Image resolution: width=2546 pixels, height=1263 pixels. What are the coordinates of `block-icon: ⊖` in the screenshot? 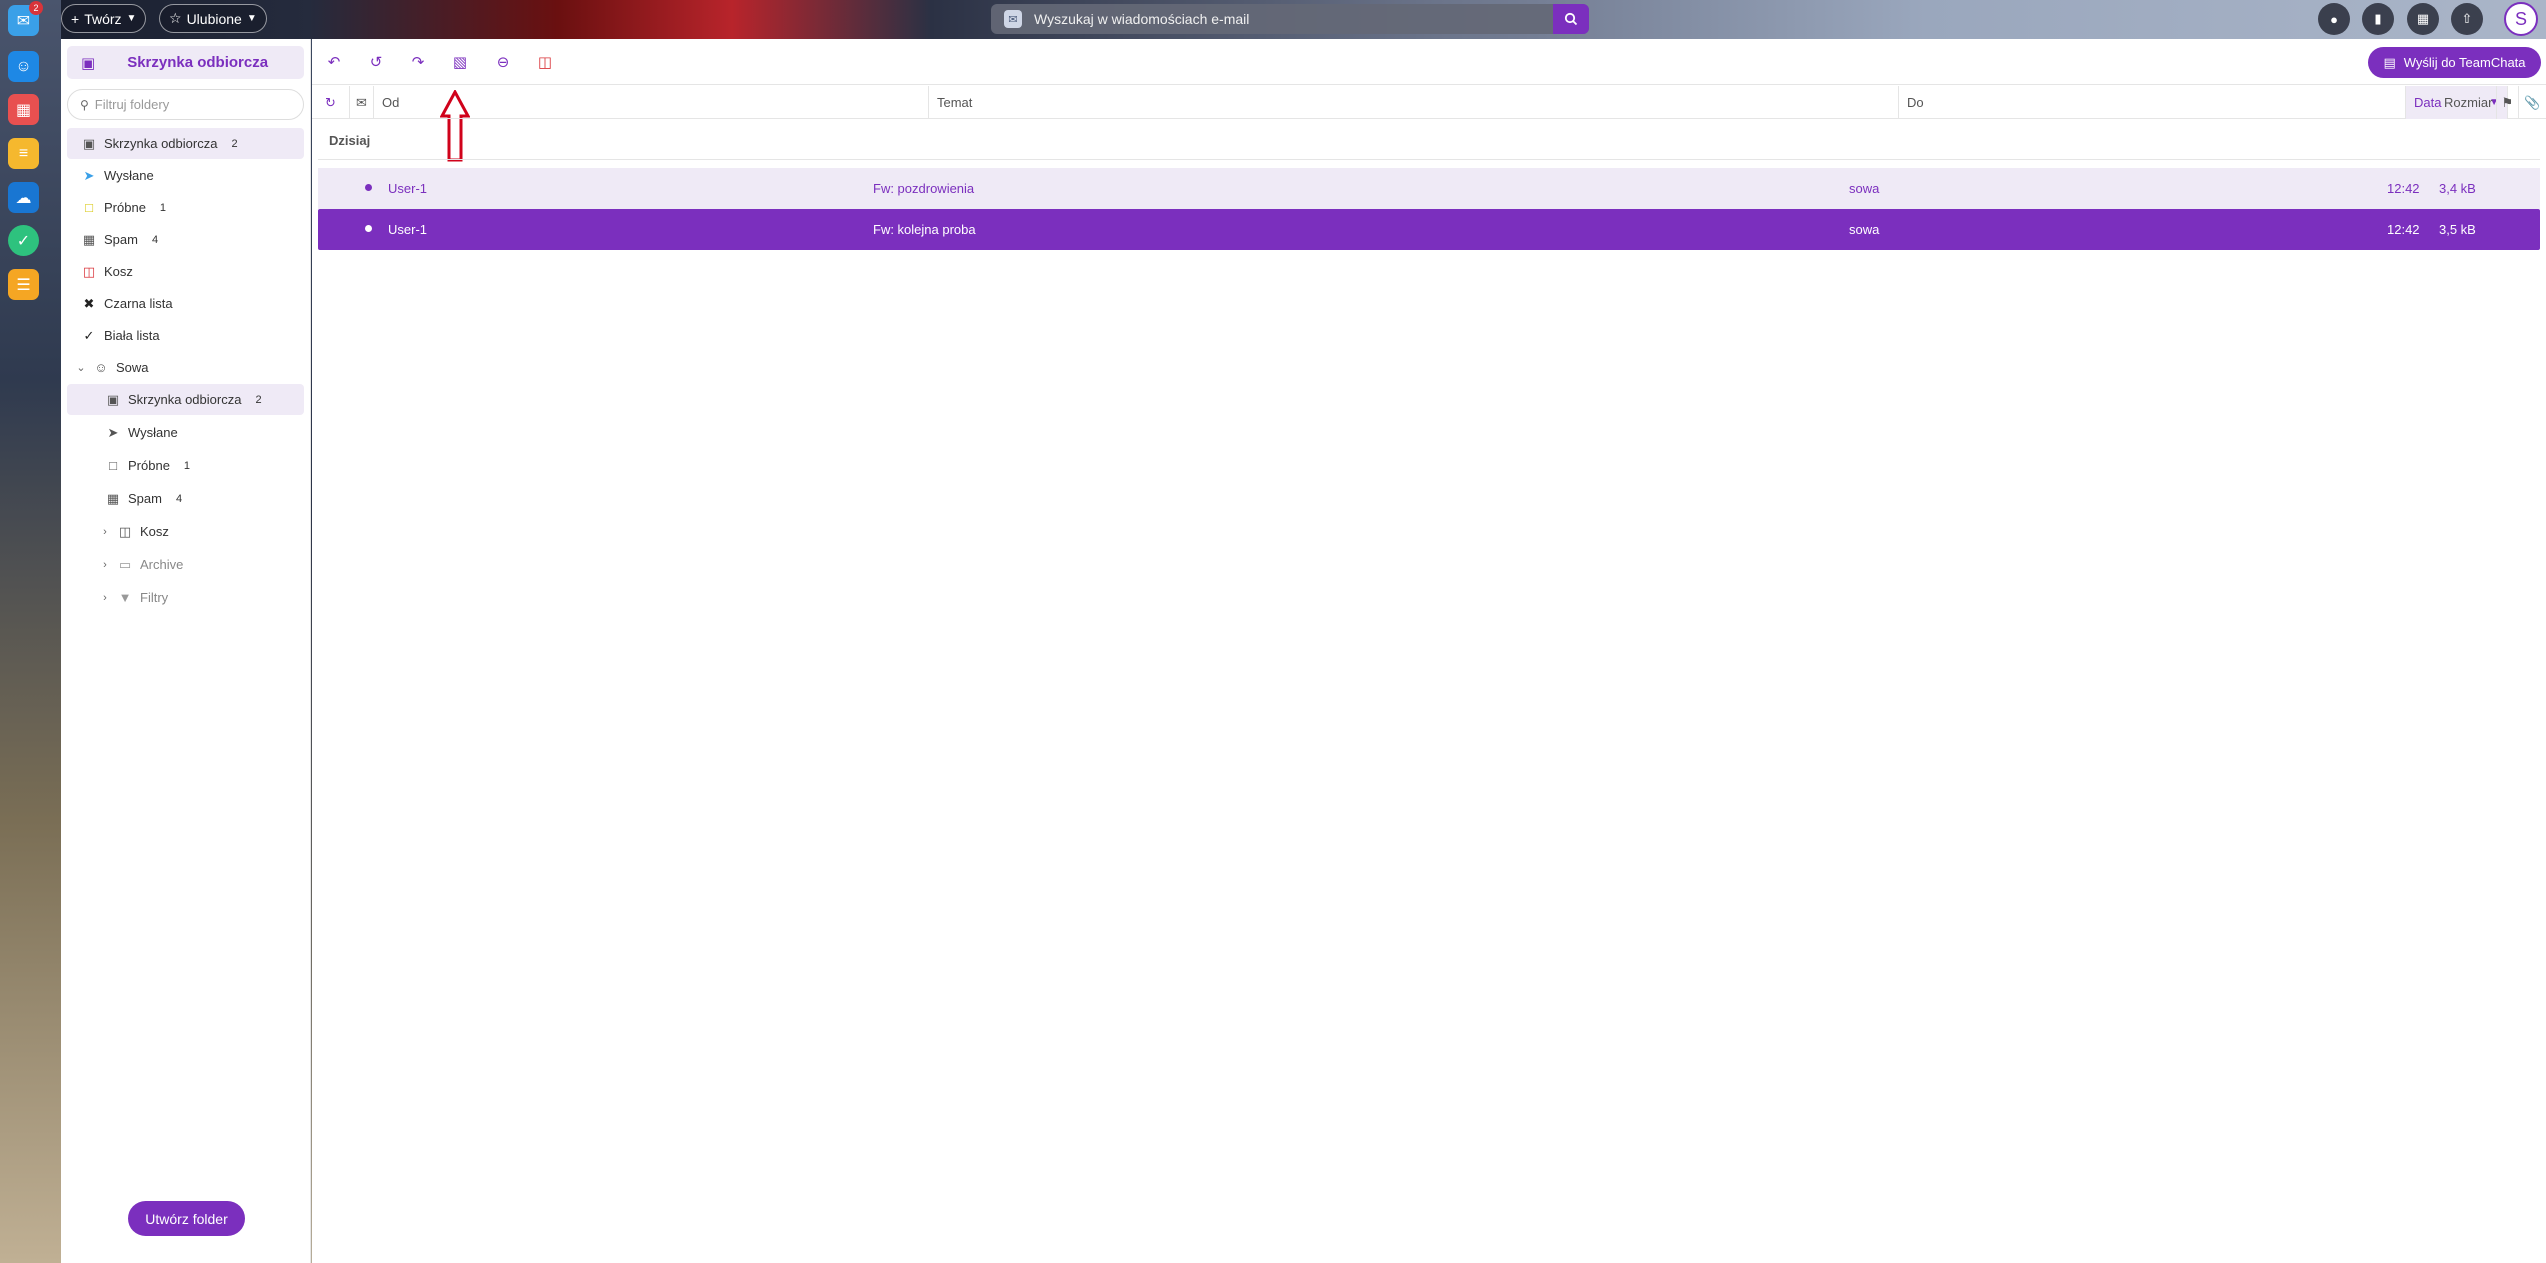 It's located at (503, 62).